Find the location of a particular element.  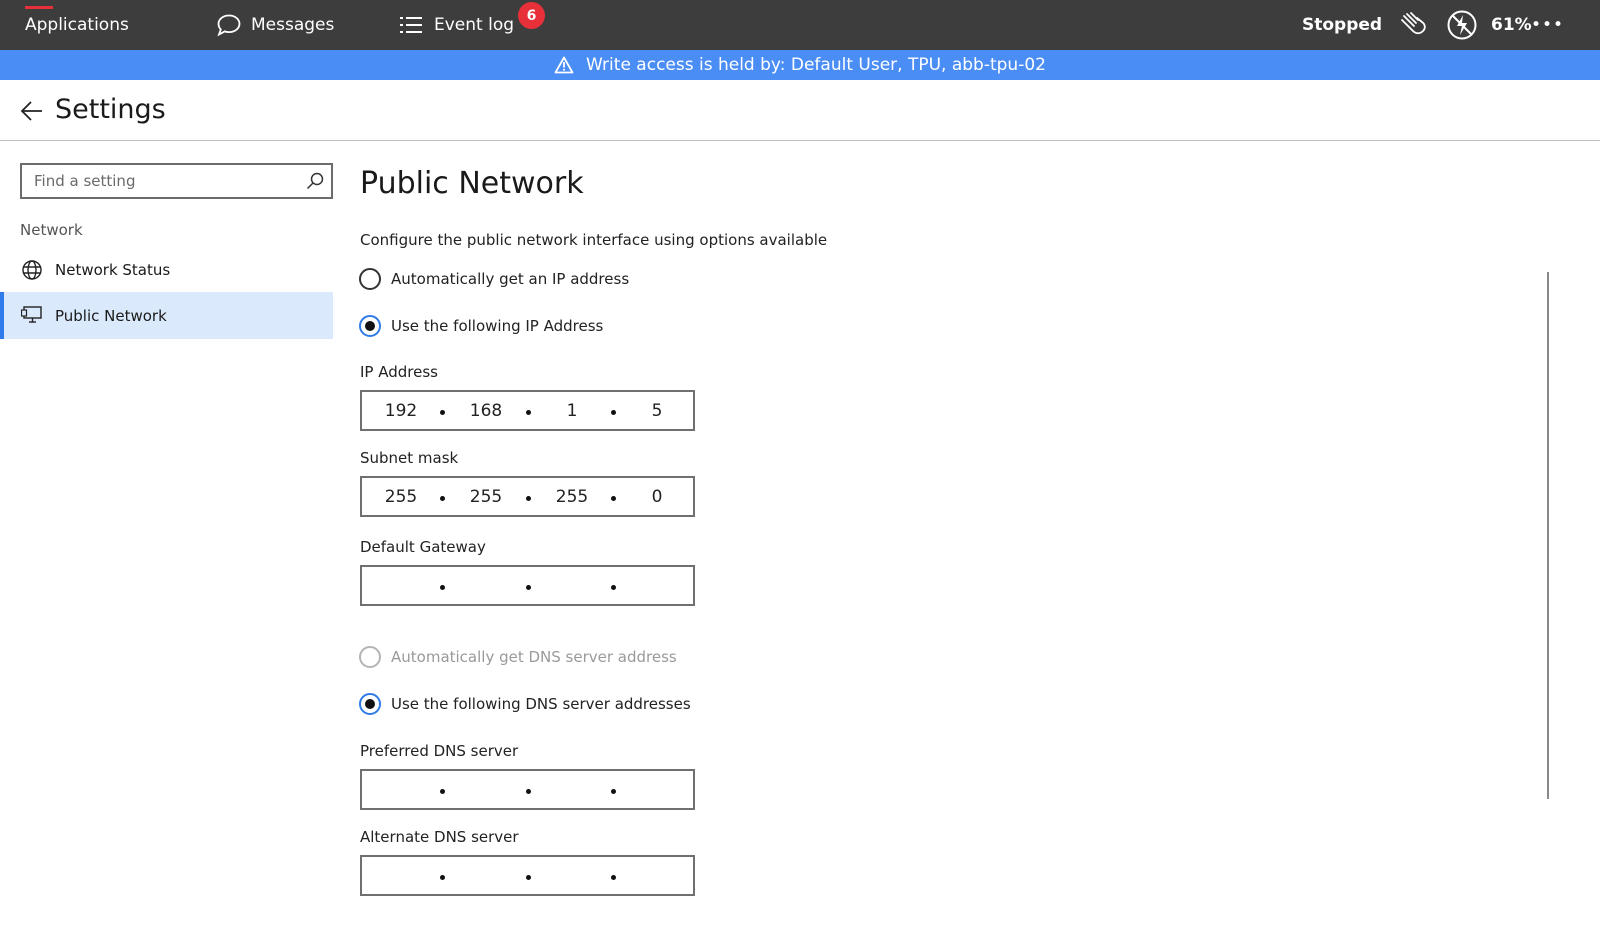

sidebar-item-network-status: Network Status is located at coordinates (166, 269).